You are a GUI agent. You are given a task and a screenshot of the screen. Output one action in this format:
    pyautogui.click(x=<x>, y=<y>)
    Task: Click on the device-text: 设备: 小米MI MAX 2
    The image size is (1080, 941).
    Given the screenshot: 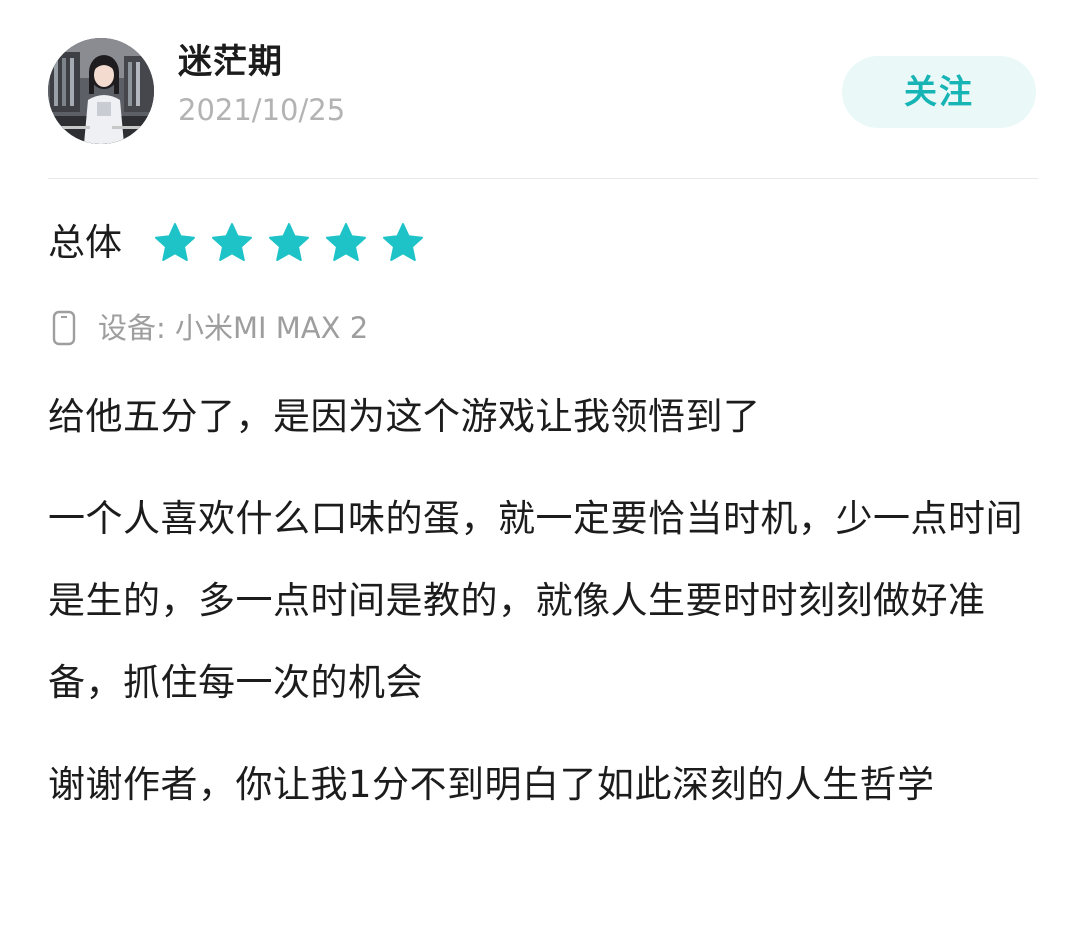 What is the action you would take?
    pyautogui.click(x=233, y=328)
    